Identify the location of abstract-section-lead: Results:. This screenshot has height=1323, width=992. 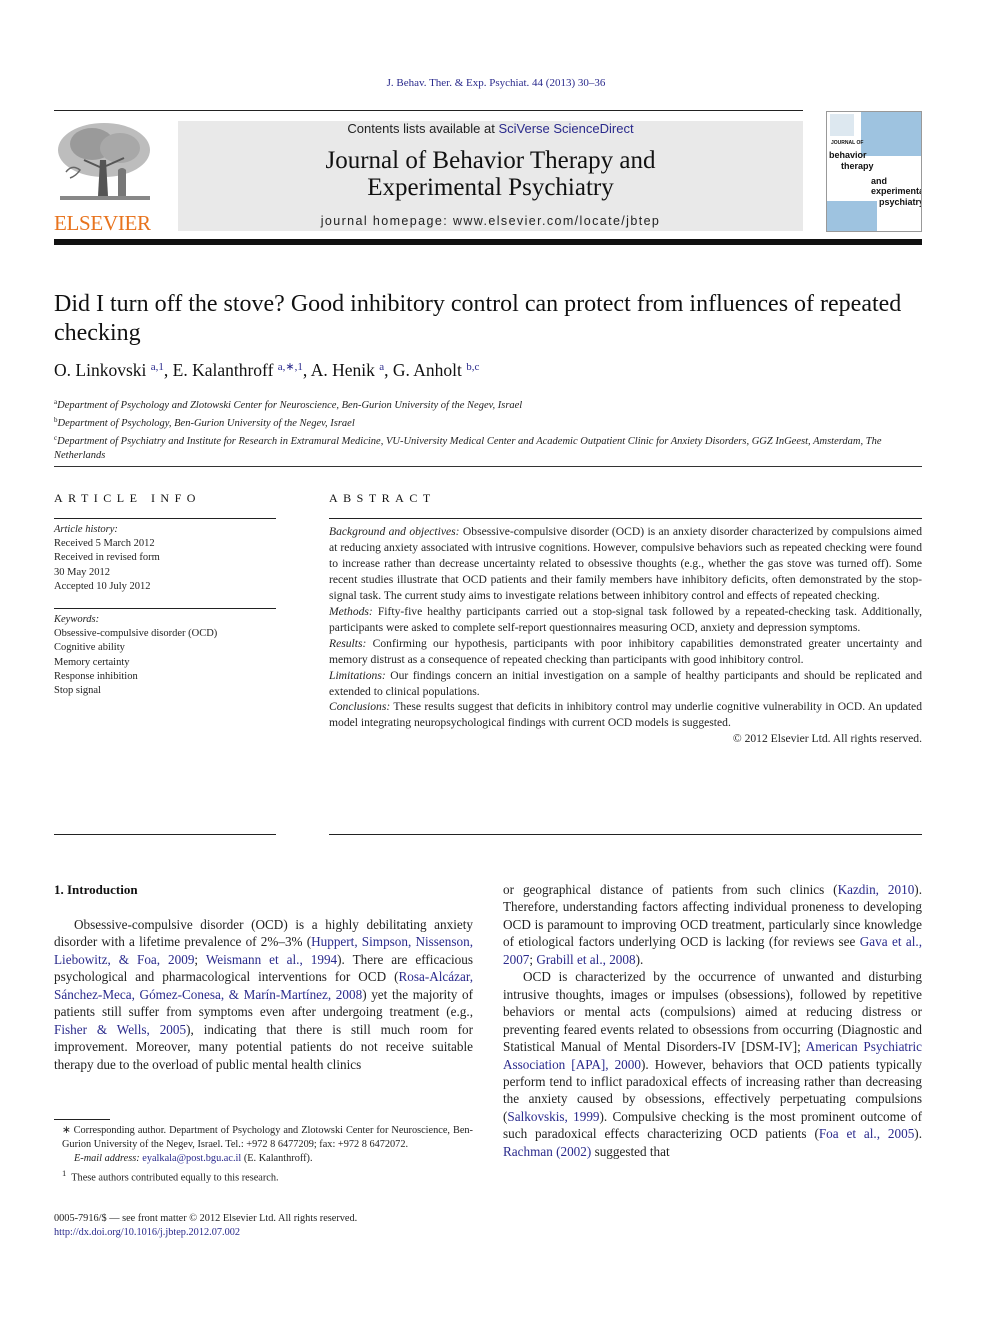
(348, 643).